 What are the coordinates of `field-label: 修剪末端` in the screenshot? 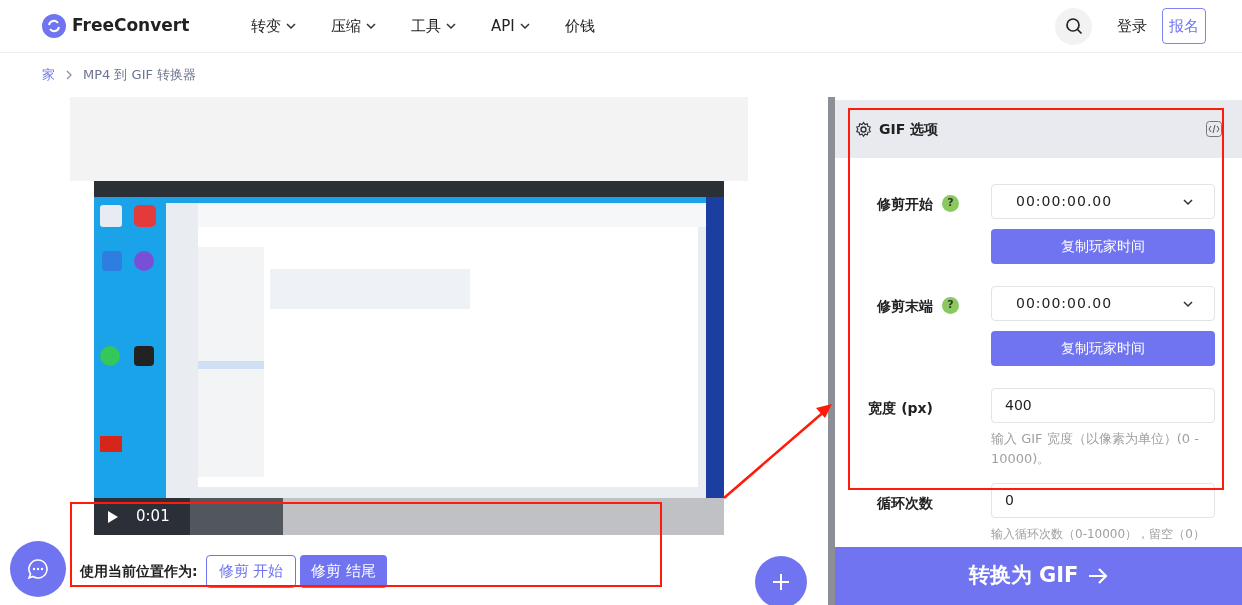 It's located at (905, 306).